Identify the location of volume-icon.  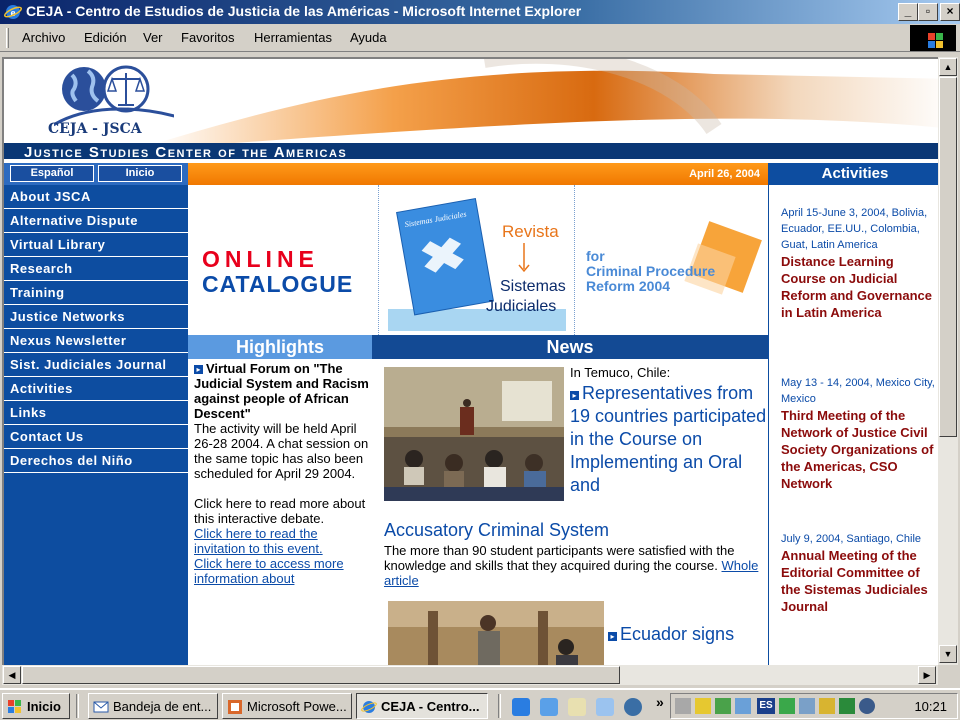
(683, 706).